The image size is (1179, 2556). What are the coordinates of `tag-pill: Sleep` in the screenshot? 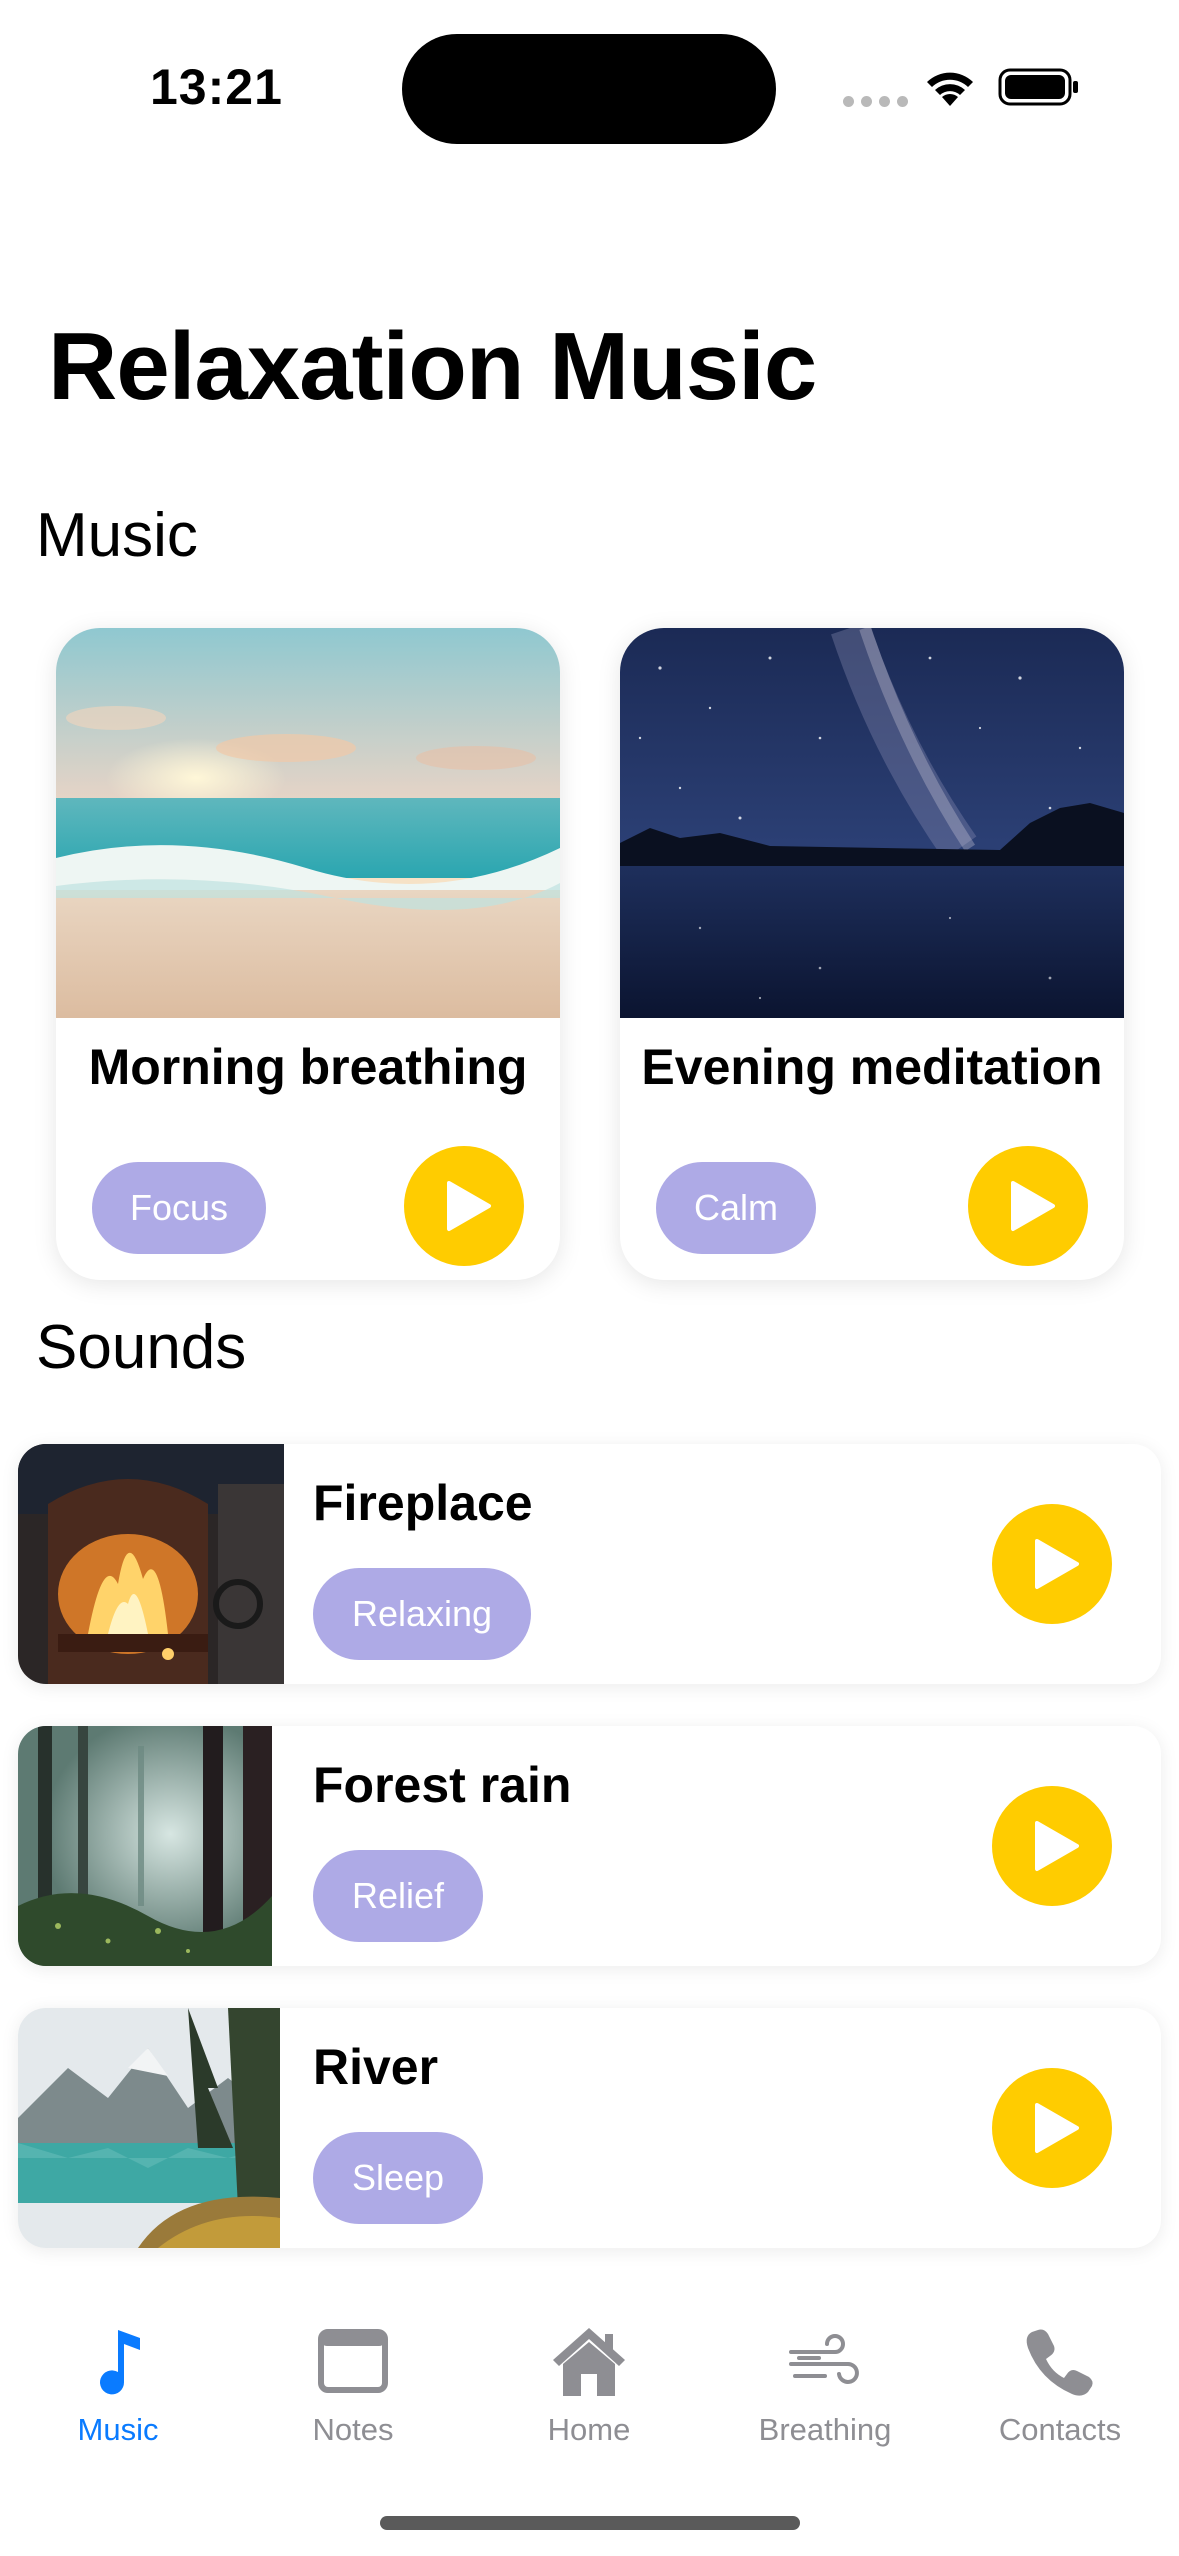 It's located at (398, 2178).